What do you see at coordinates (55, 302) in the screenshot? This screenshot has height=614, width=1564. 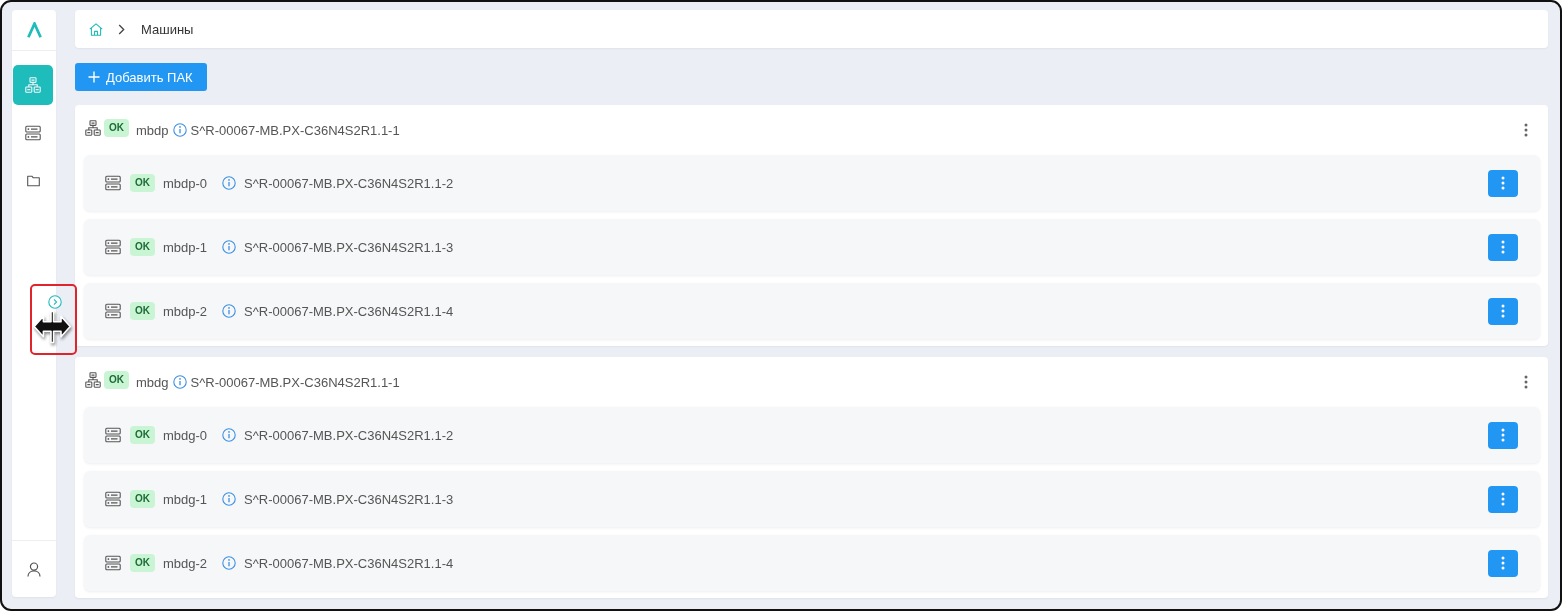 I see `expand-button` at bounding box center [55, 302].